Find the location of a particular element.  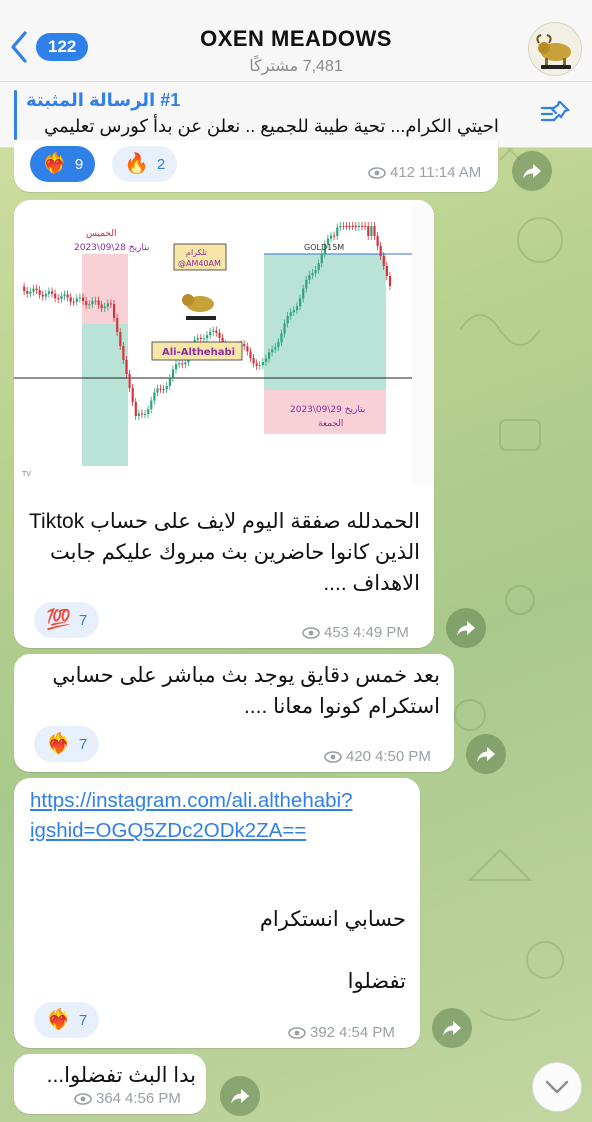

message-text: حسابي انستكرام is located at coordinates (332, 919).